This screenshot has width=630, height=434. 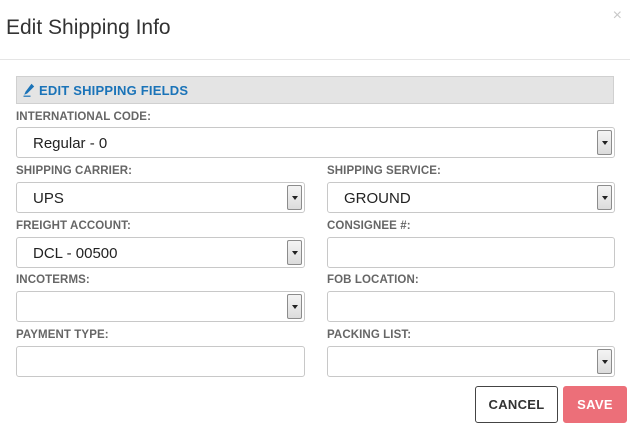 I want to click on international-code-label: INTERNATIONAL CODE:, so click(x=83, y=117).